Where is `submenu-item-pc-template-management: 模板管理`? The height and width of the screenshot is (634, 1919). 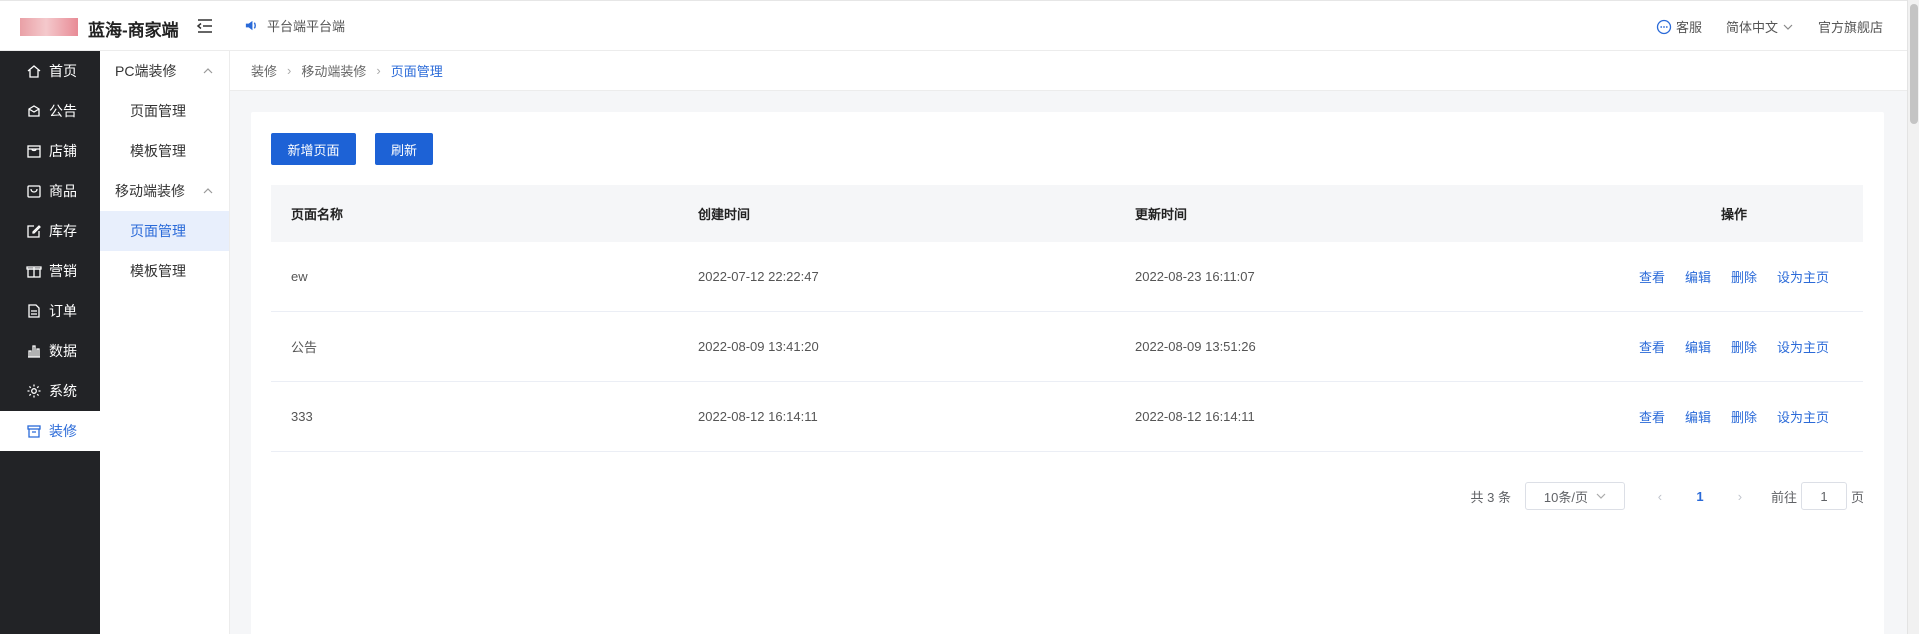 submenu-item-pc-template-management: 模板管理 is located at coordinates (164, 151).